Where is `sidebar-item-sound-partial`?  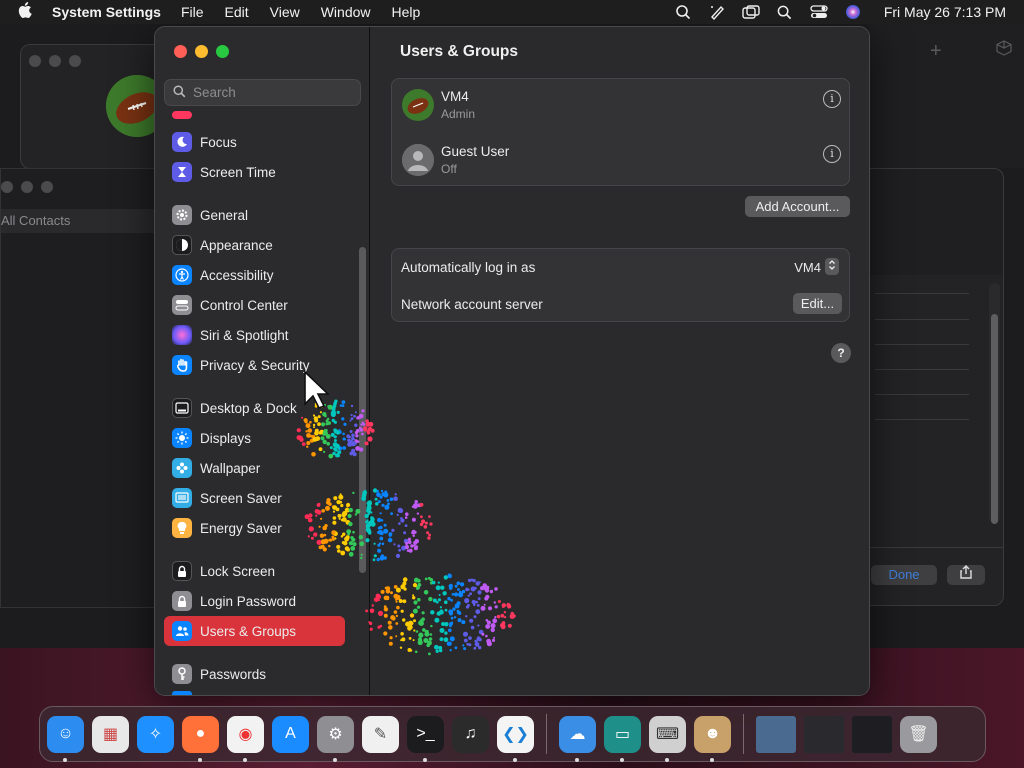
sidebar-item-sound-partial is located at coordinates (254, 115).